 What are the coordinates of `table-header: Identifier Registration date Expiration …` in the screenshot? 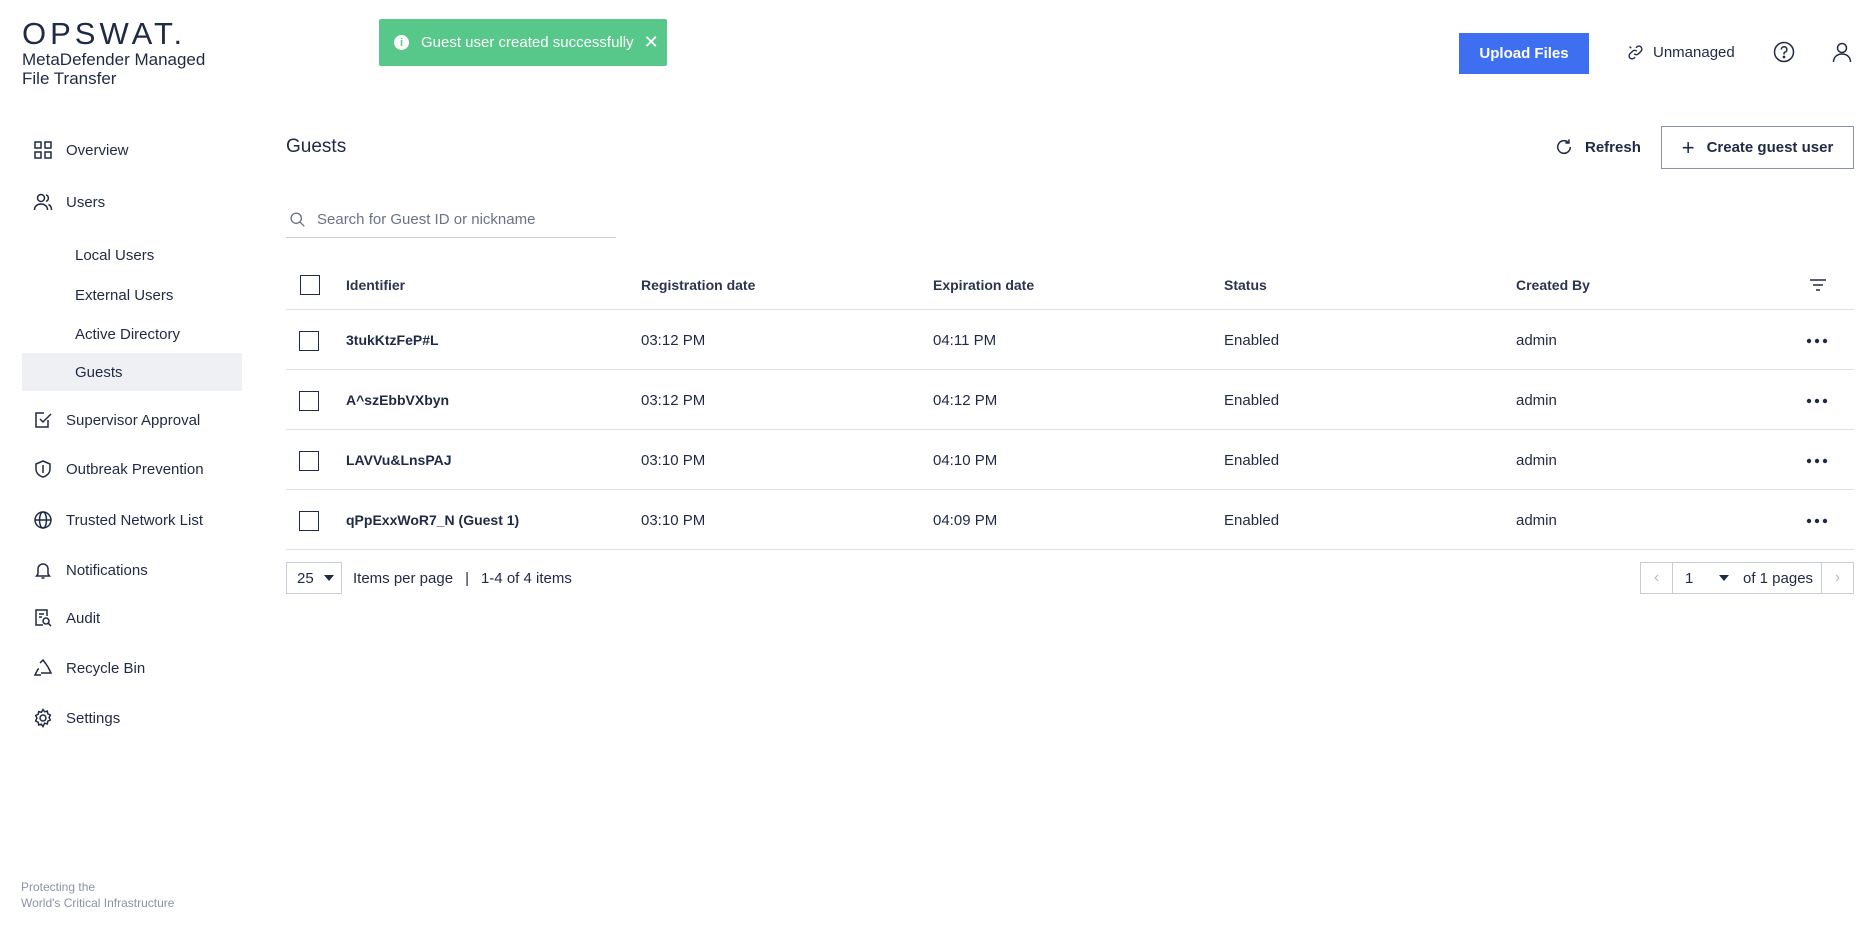 It's located at (1070, 285).